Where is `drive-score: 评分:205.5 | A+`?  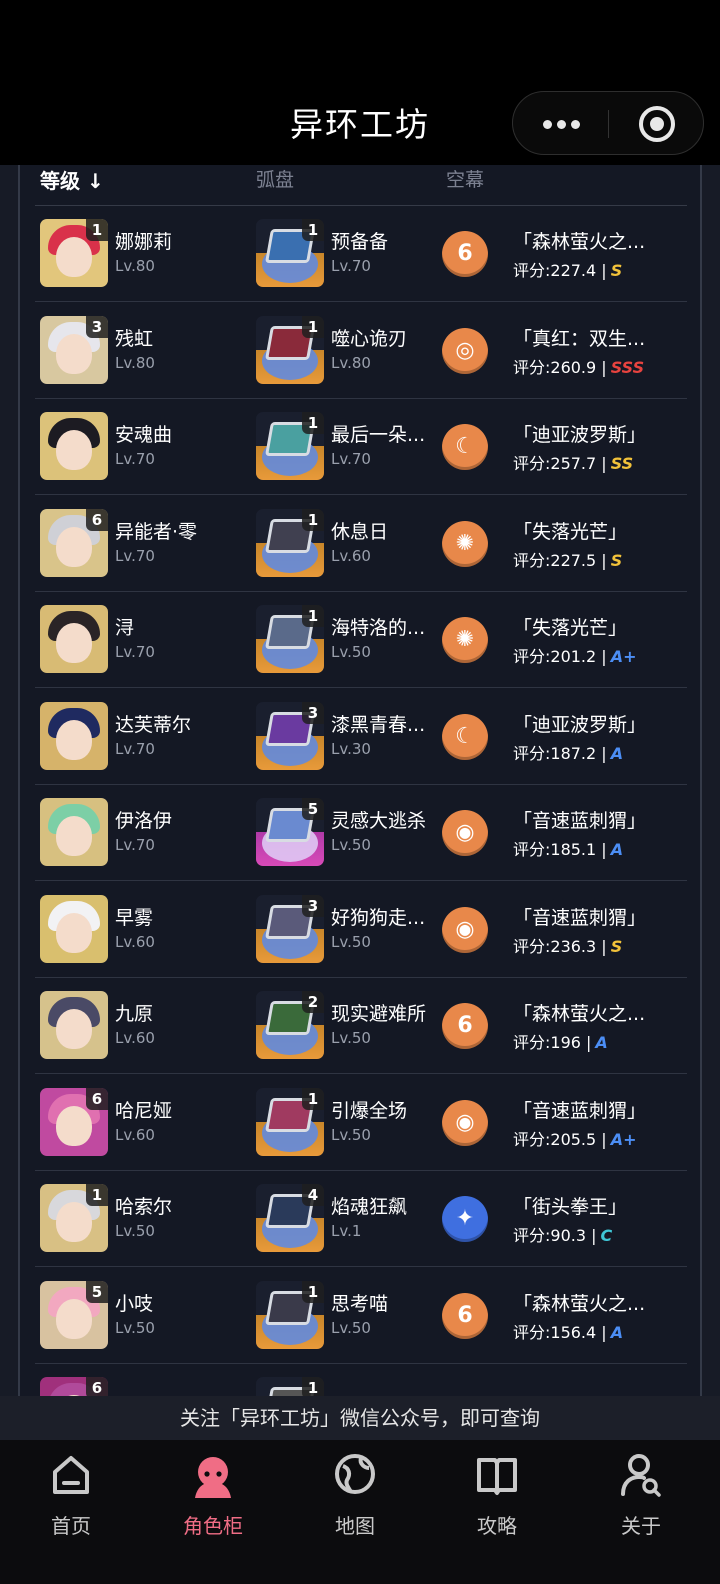 drive-score: 评分:205.5 | A+ is located at coordinates (574, 1138).